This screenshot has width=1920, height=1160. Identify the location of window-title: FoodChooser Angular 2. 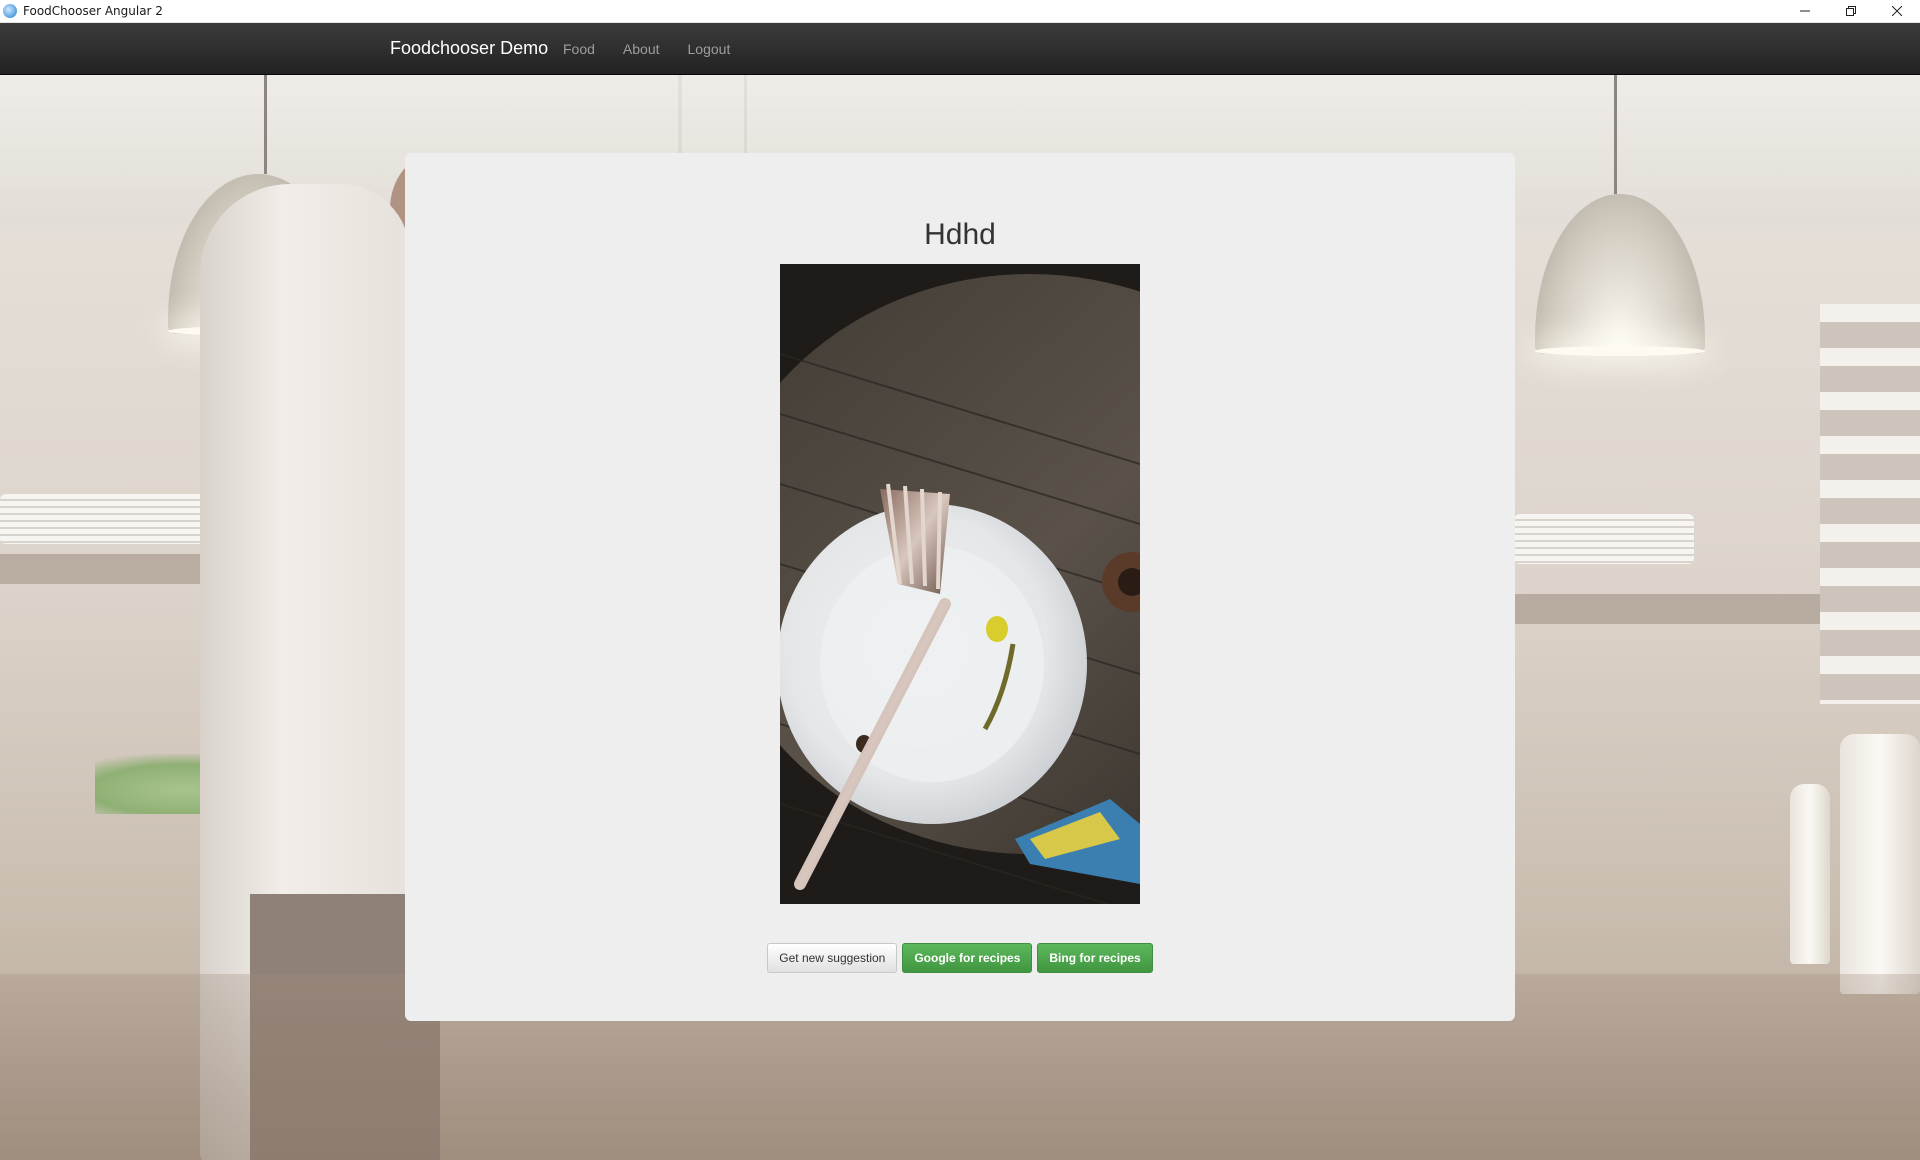
(93, 11).